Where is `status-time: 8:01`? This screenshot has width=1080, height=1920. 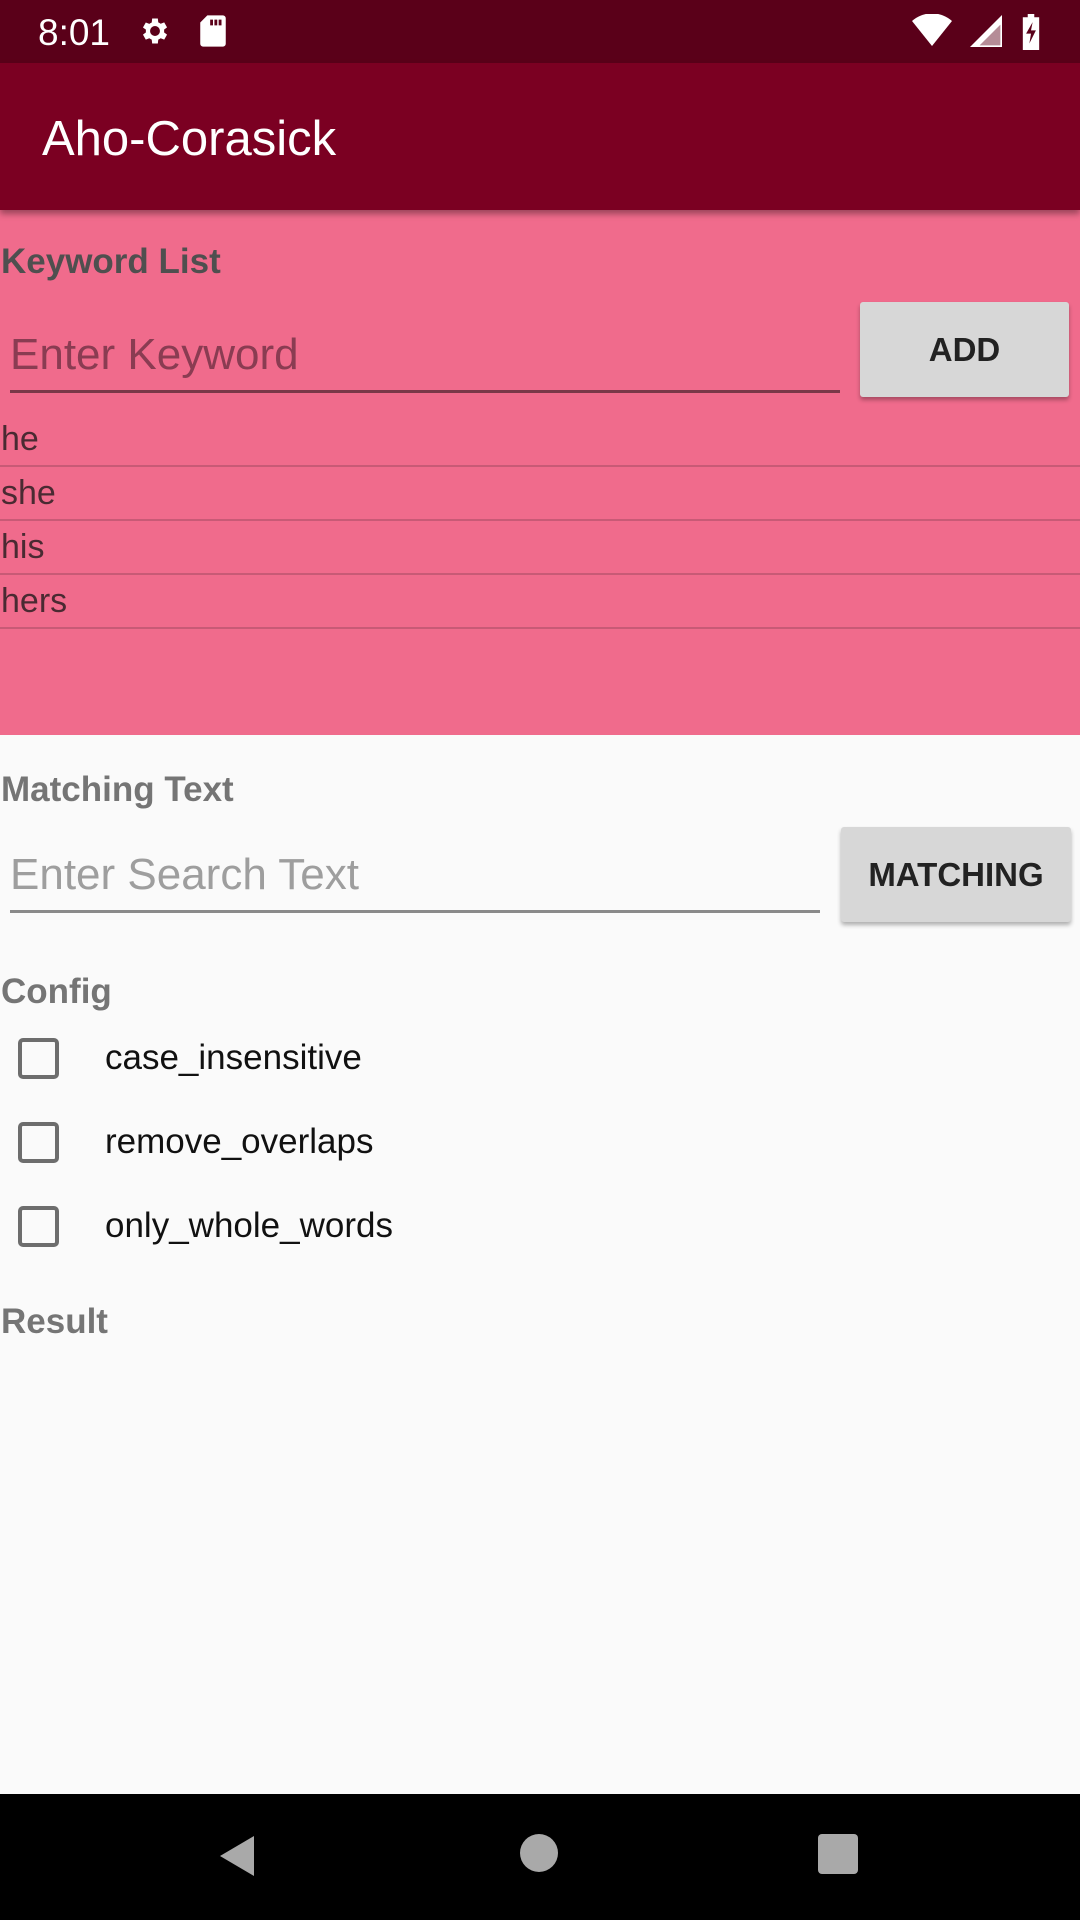 status-time: 8:01 is located at coordinates (74, 32).